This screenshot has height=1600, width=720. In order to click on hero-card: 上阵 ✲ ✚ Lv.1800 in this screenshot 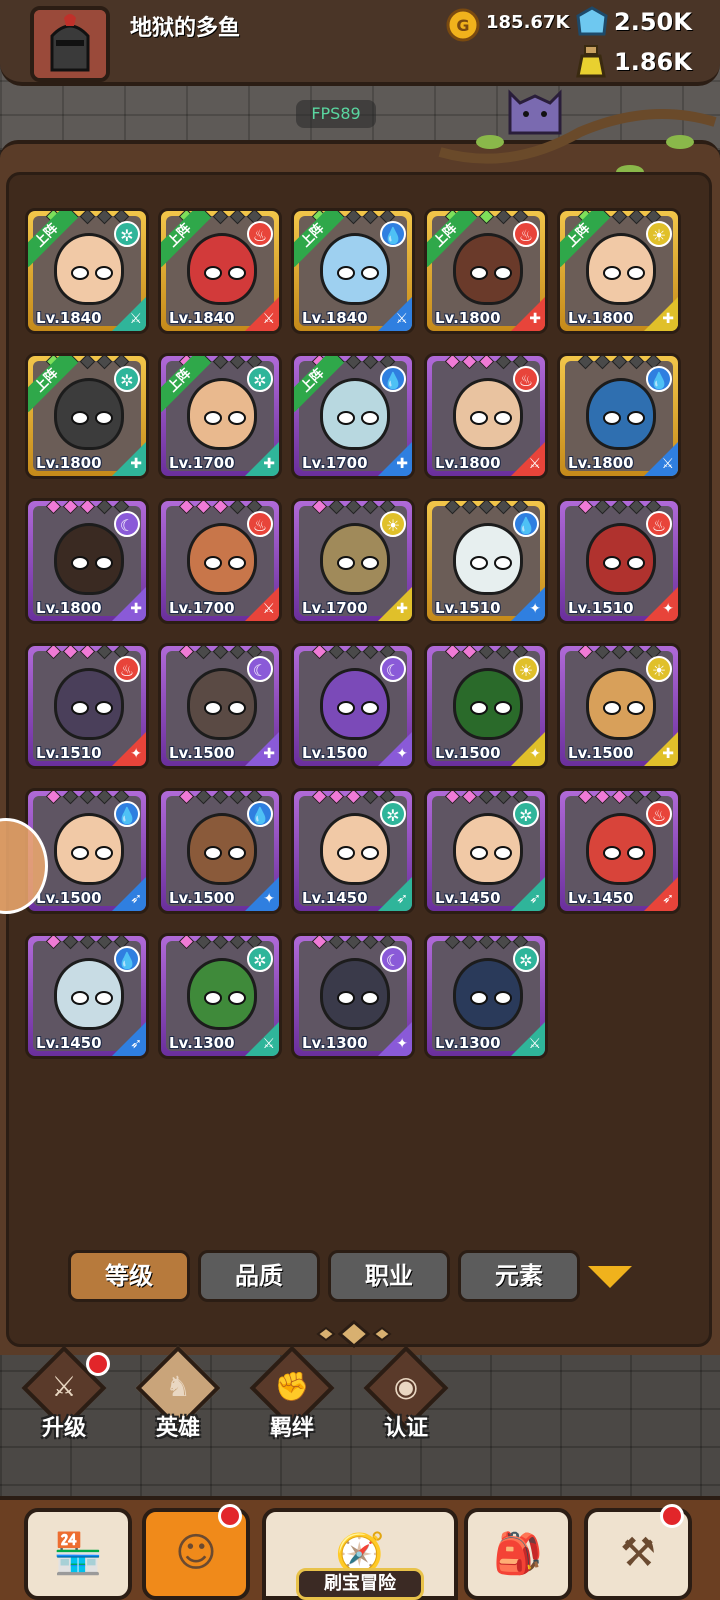, I will do `click(87, 416)`.